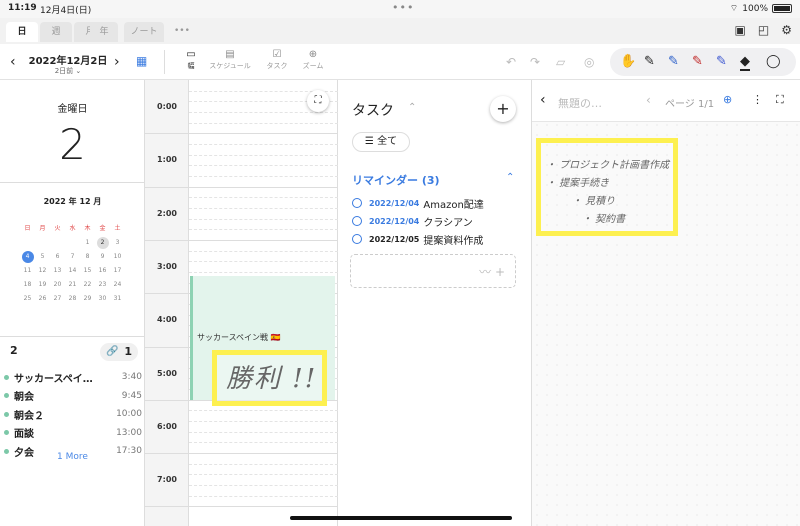 Image resolution: width=800 pixels, height=526 pixels. What do you see at coordinates (740, 30) in the screenshot?
I see `new-note-icon: ▣` at bounding box center [740, 30].